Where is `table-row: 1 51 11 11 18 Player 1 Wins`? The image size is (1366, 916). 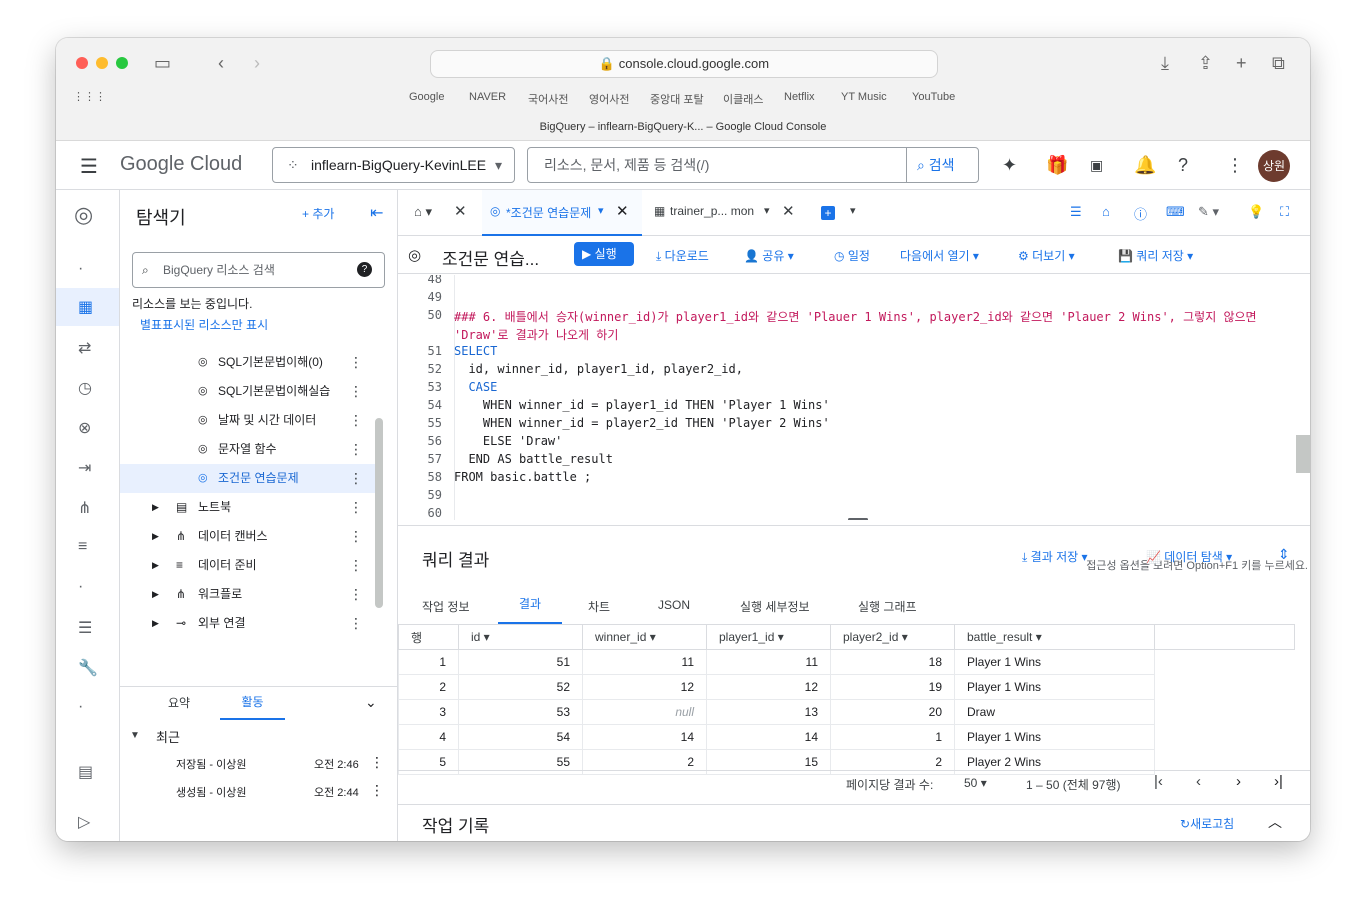 table-row: 1 51 11 11 18 Player 1 Wins is located at coordinates (846, 662).